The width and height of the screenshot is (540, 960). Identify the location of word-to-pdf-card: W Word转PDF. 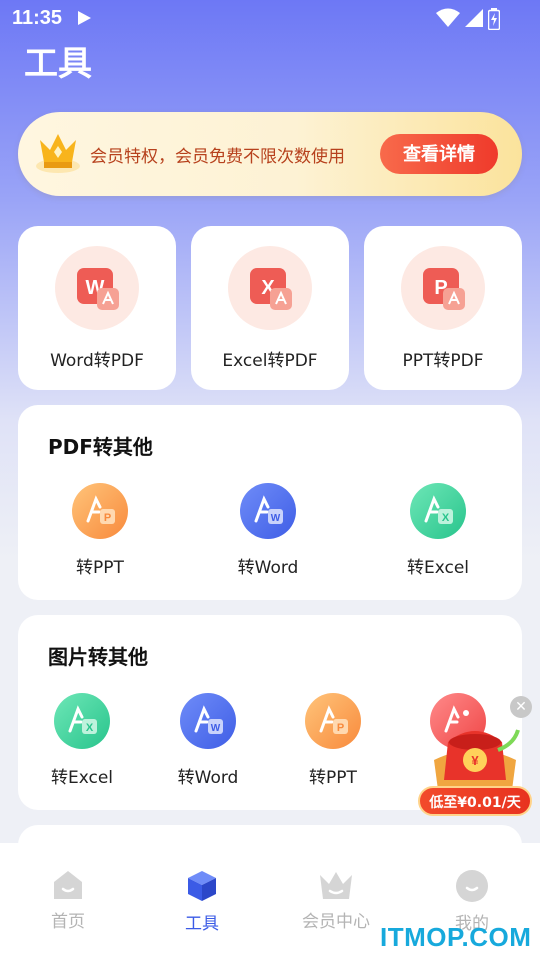
(97, 308).